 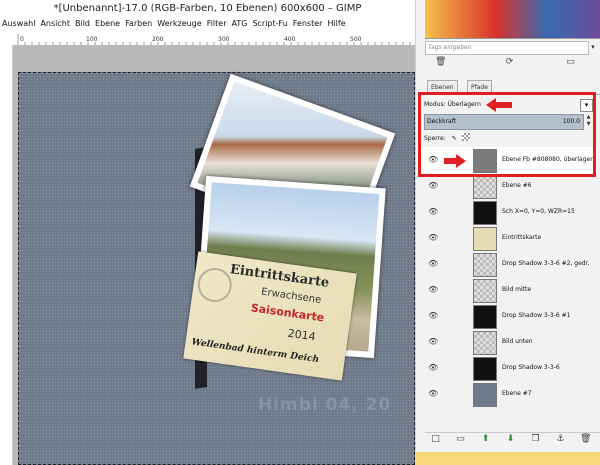 I want to click on anchor-layer-icon: ⚓, so click(x=560, y=439).